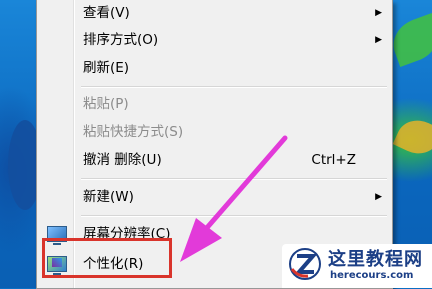  I want to click on watermark-logo-icon, so click(305, 264).